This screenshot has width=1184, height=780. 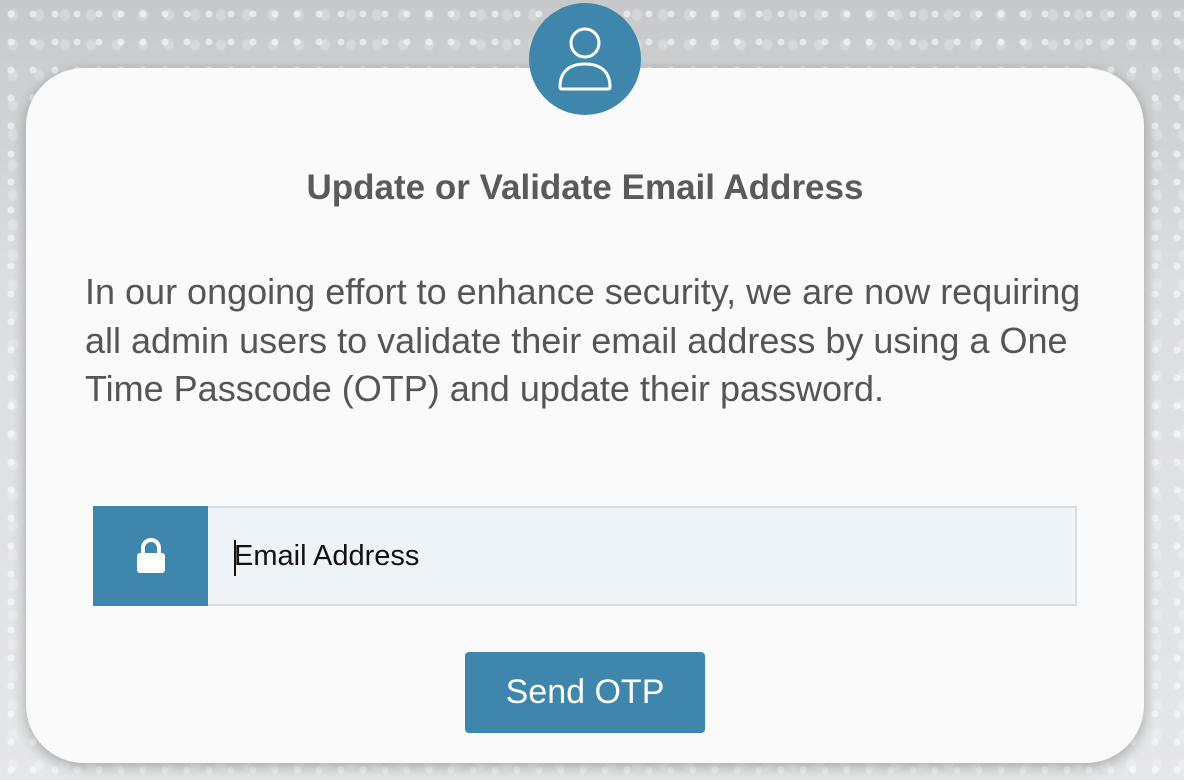 I want to click on text-caret, so click(x=235, y=558).